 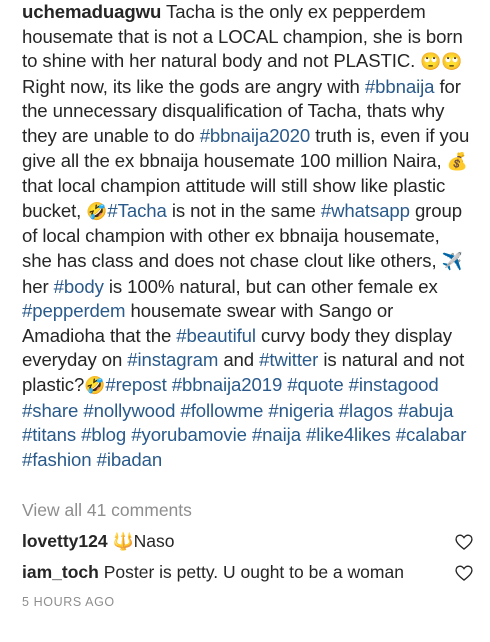 What do you see at coordinates (65, 541) in the screenshot?
I see `comment-username: lovetty124` at bounding box center [65, 541].